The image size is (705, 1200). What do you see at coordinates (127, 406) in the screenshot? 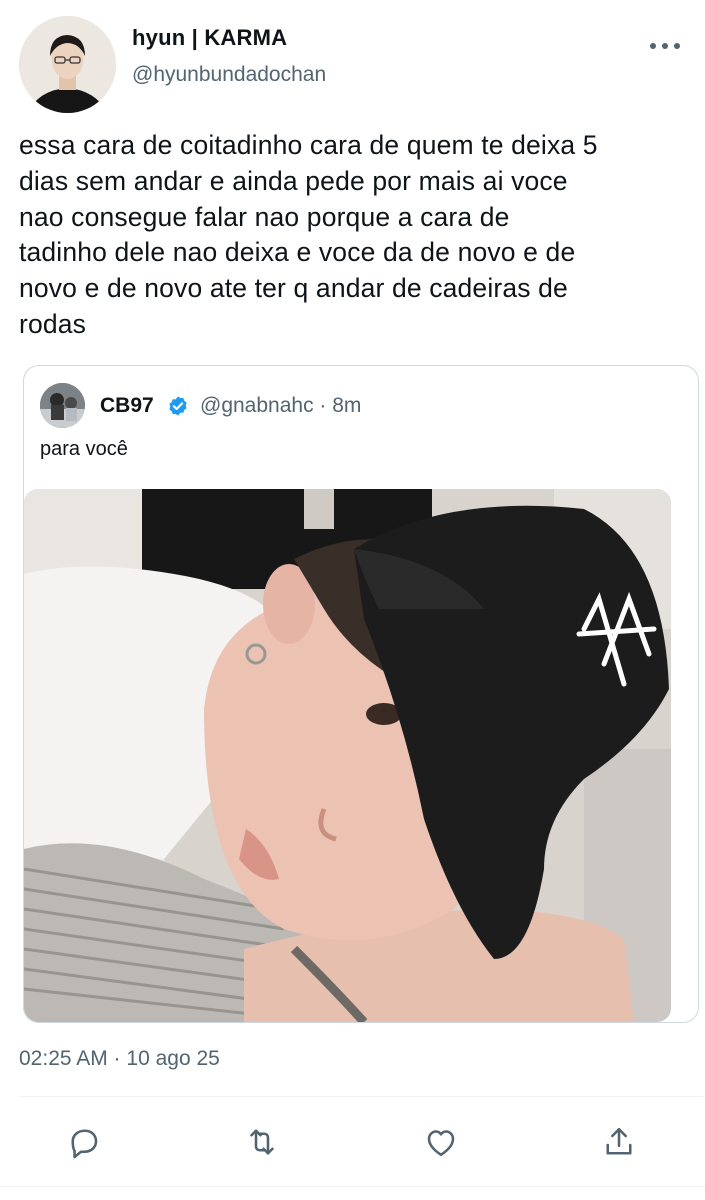
I see `quoted-display-name: CB97` at bounding box center [127, 406].